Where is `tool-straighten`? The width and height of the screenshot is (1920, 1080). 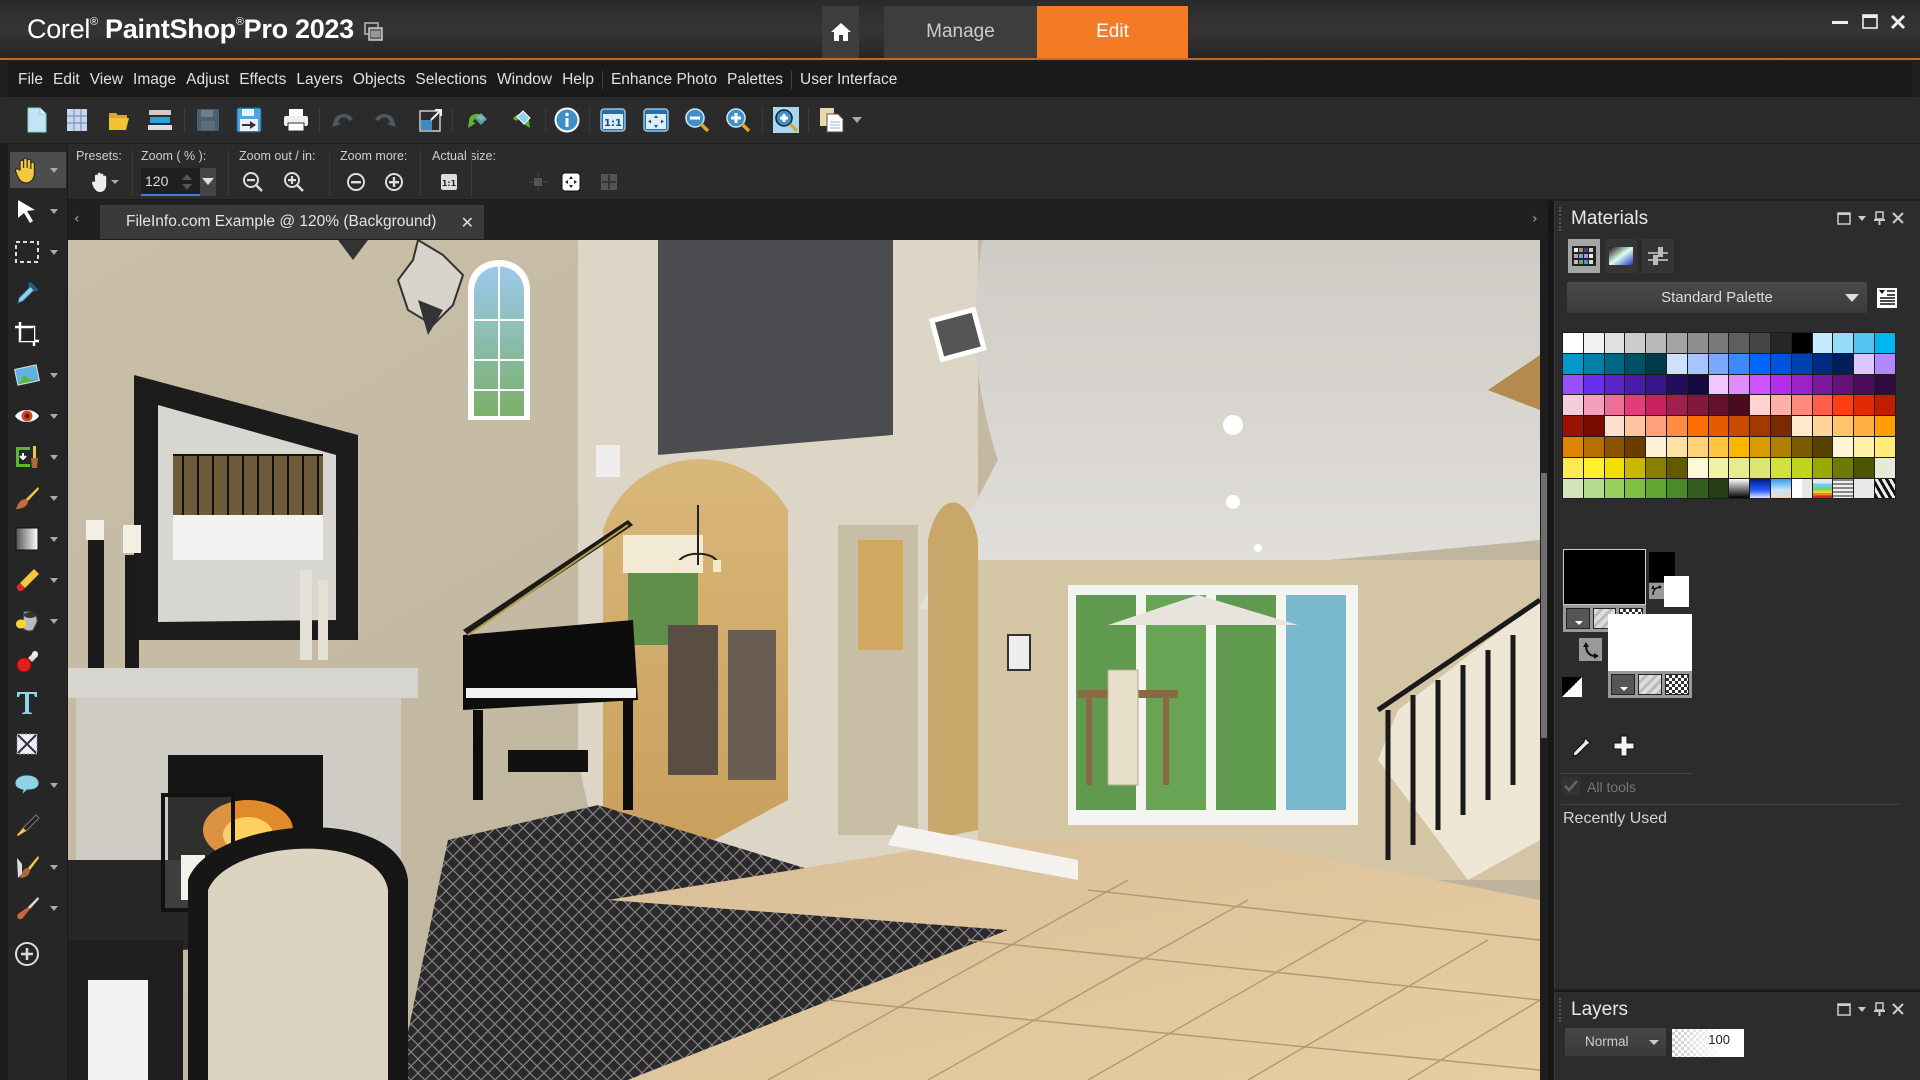
tool-straighten is located at coordinates (38, 375).